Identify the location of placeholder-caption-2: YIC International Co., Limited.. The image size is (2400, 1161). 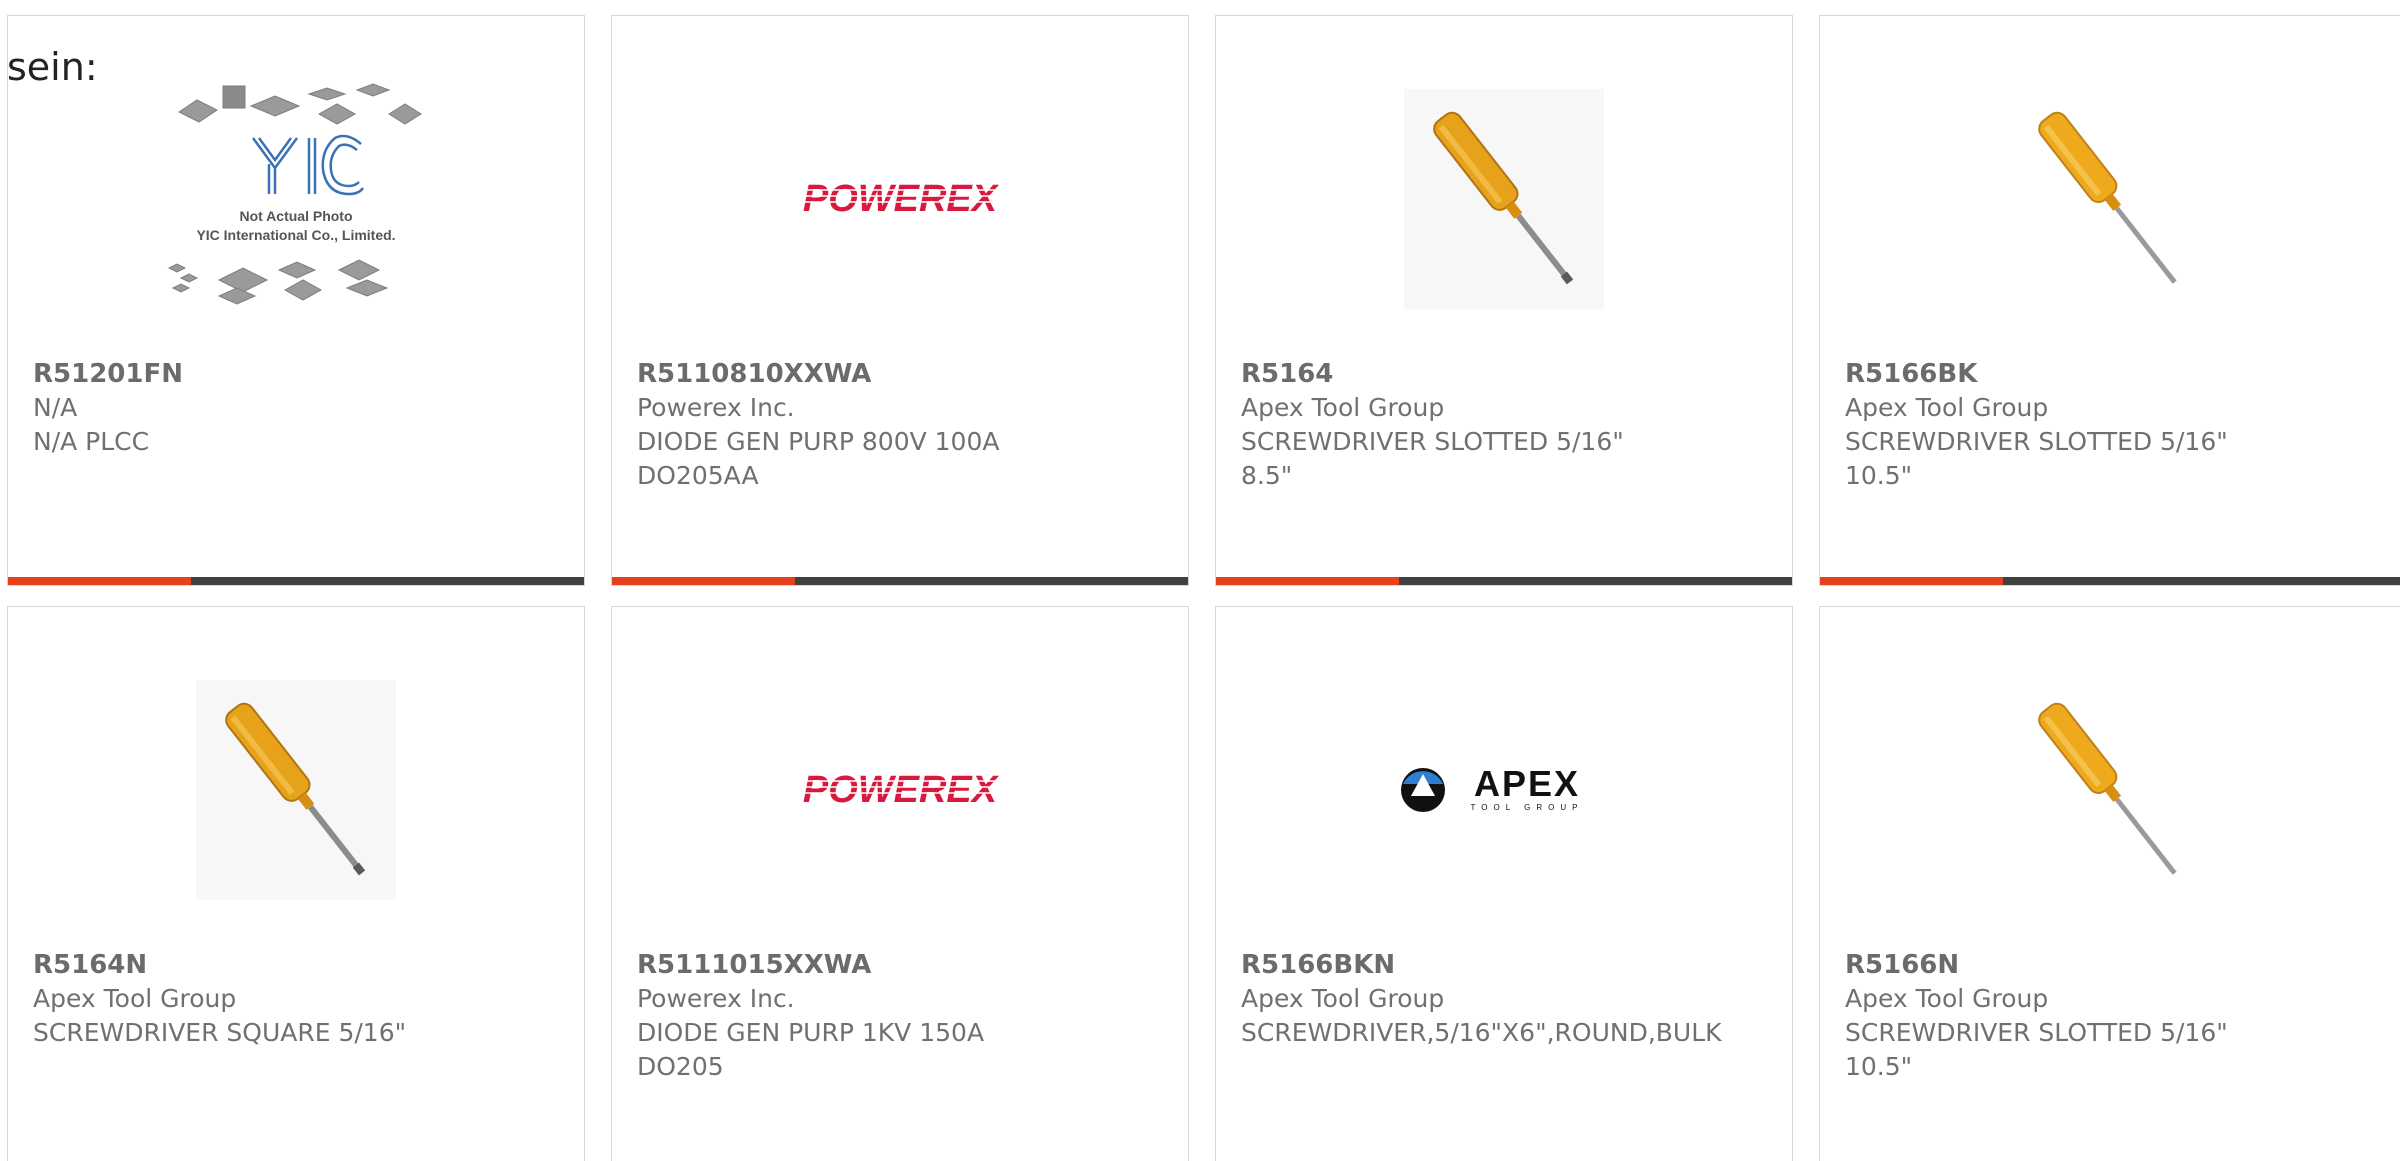
(295, 235).